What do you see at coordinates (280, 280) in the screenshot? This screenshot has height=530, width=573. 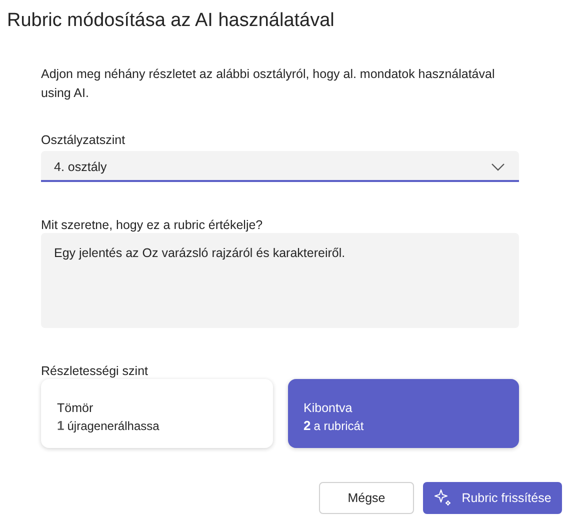 I see `text-area: Egy jelentés az Oz varázsló rajzáról és karaktereiről.` at bounding box center [280, 280].